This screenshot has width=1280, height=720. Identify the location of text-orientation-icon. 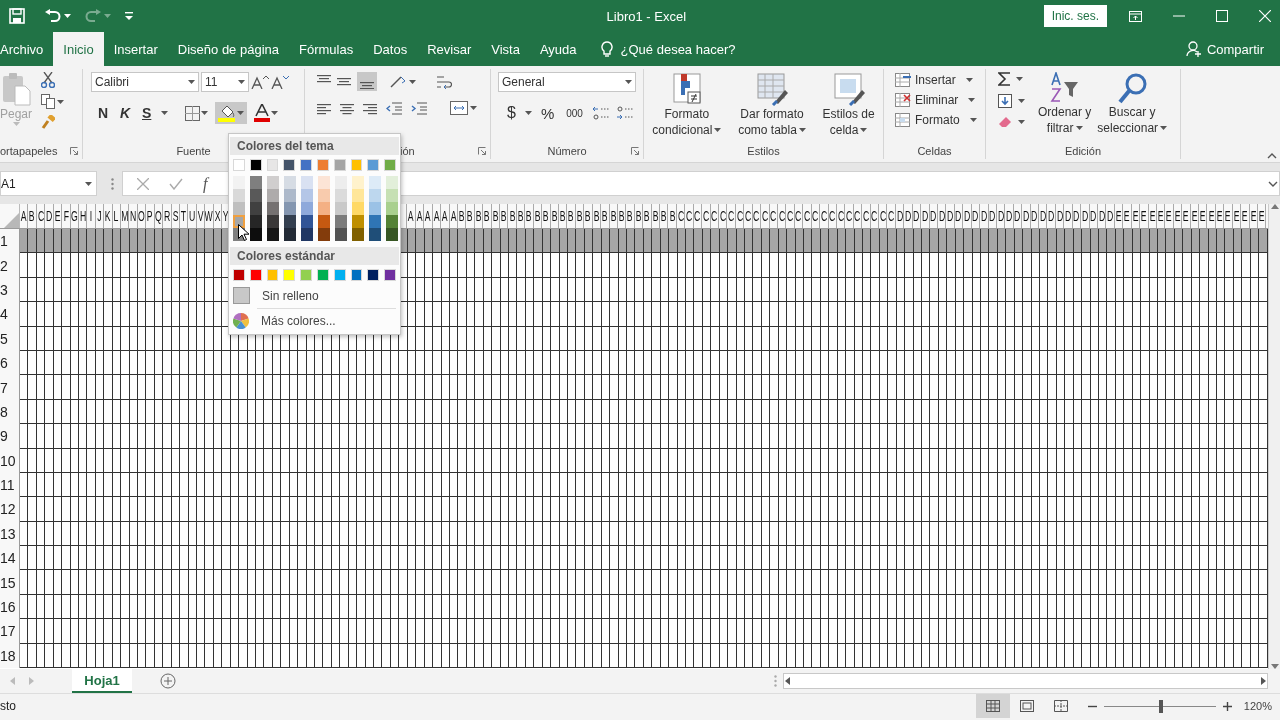
(398, 81).